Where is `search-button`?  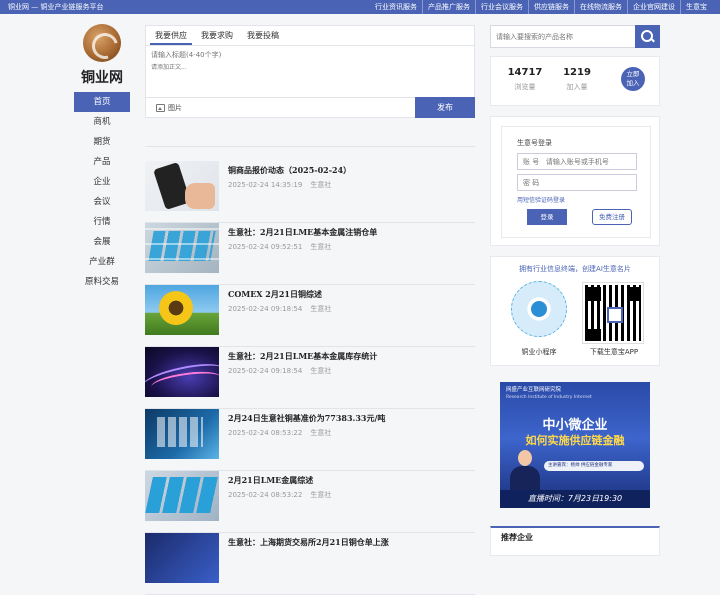
search-button is located at coordinates (647, 36).